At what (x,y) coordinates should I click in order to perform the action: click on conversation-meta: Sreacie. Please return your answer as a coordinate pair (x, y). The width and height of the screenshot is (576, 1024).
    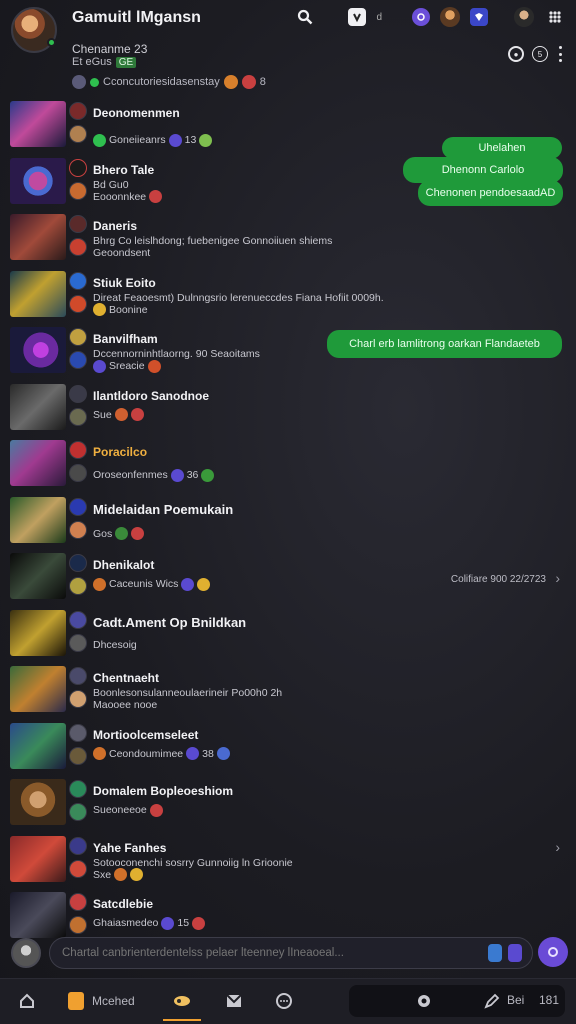
    Looking at the image, I should click on (127, 366).